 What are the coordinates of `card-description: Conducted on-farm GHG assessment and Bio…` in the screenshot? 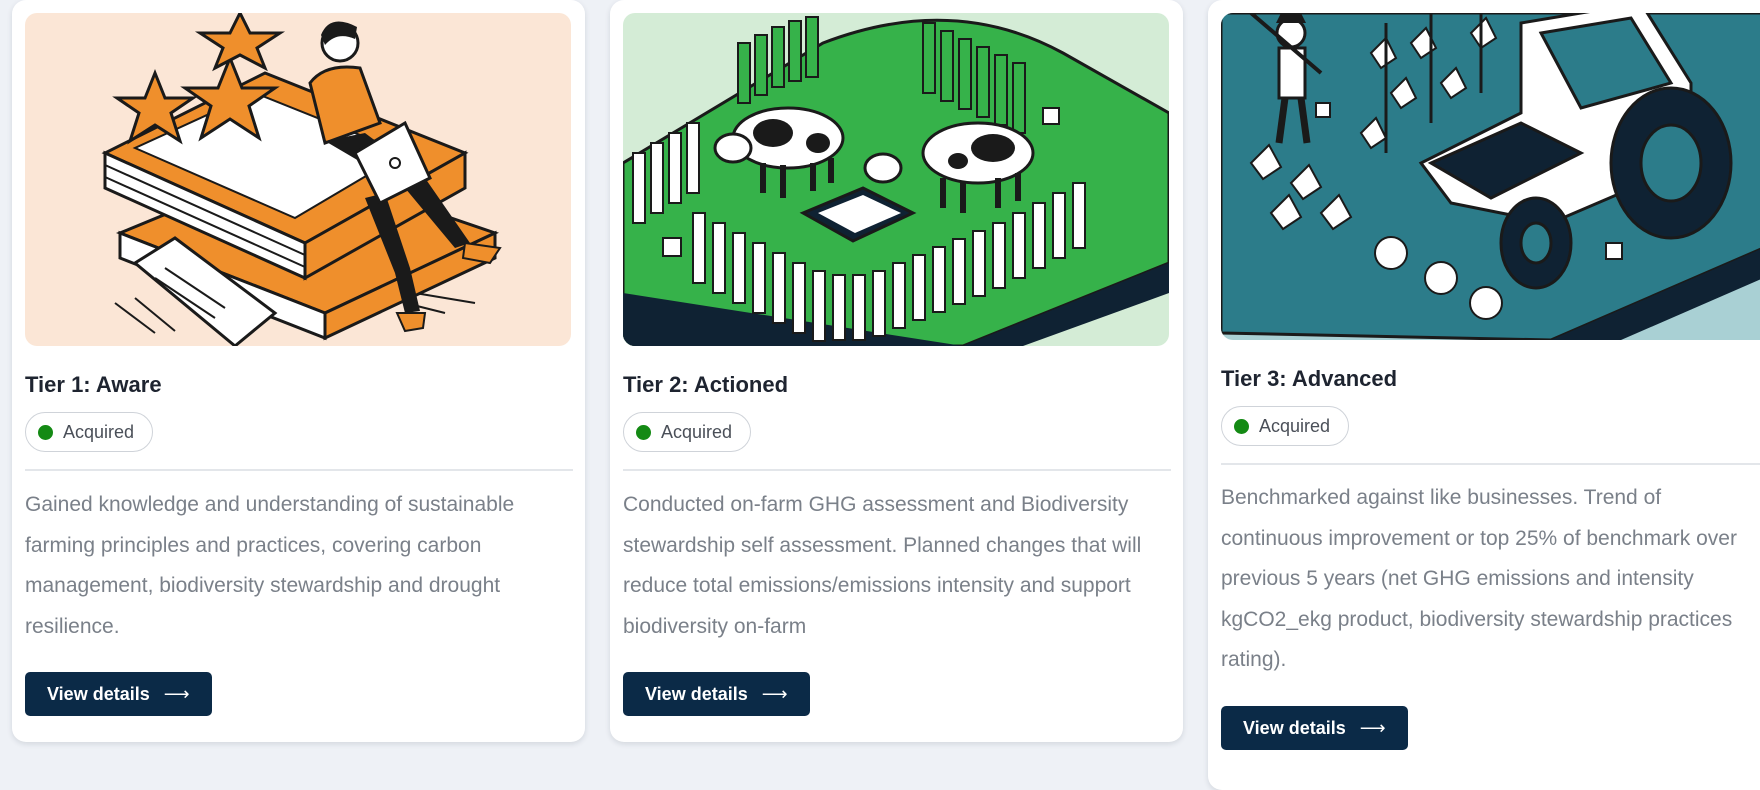 It's located at (882, 565).